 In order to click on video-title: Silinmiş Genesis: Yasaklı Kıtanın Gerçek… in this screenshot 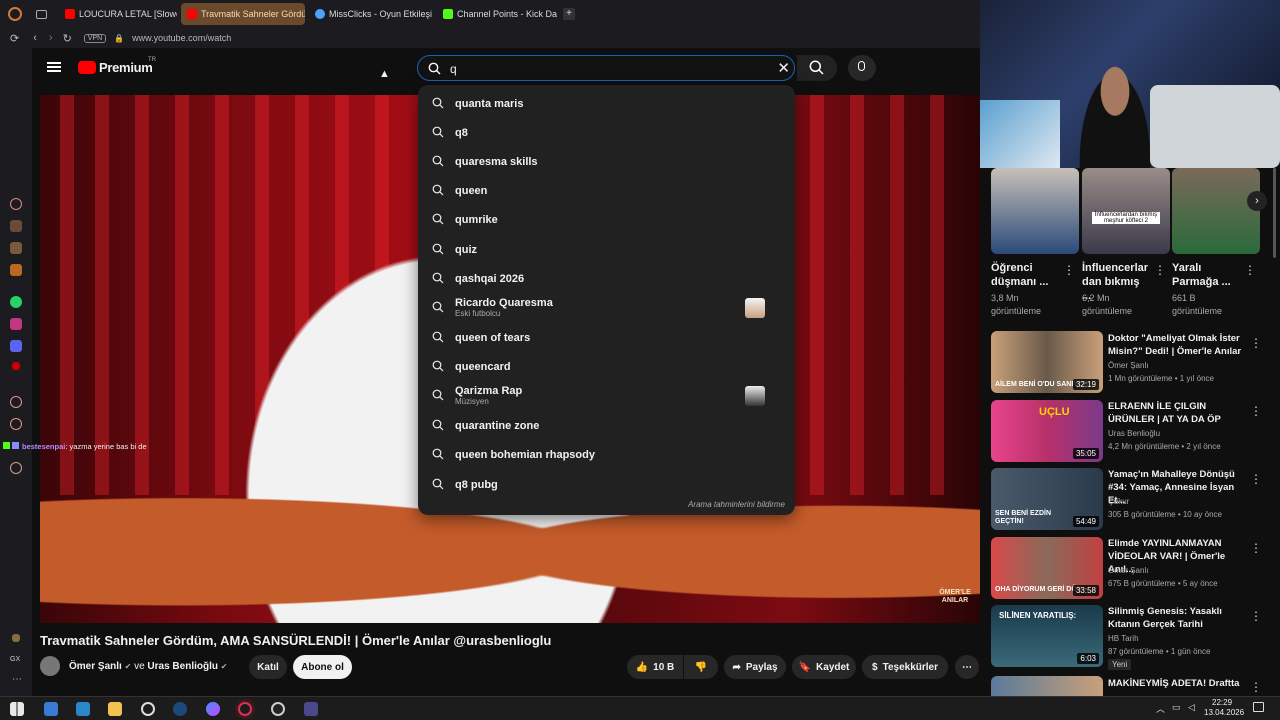, I will do `click(1176, 618)`.